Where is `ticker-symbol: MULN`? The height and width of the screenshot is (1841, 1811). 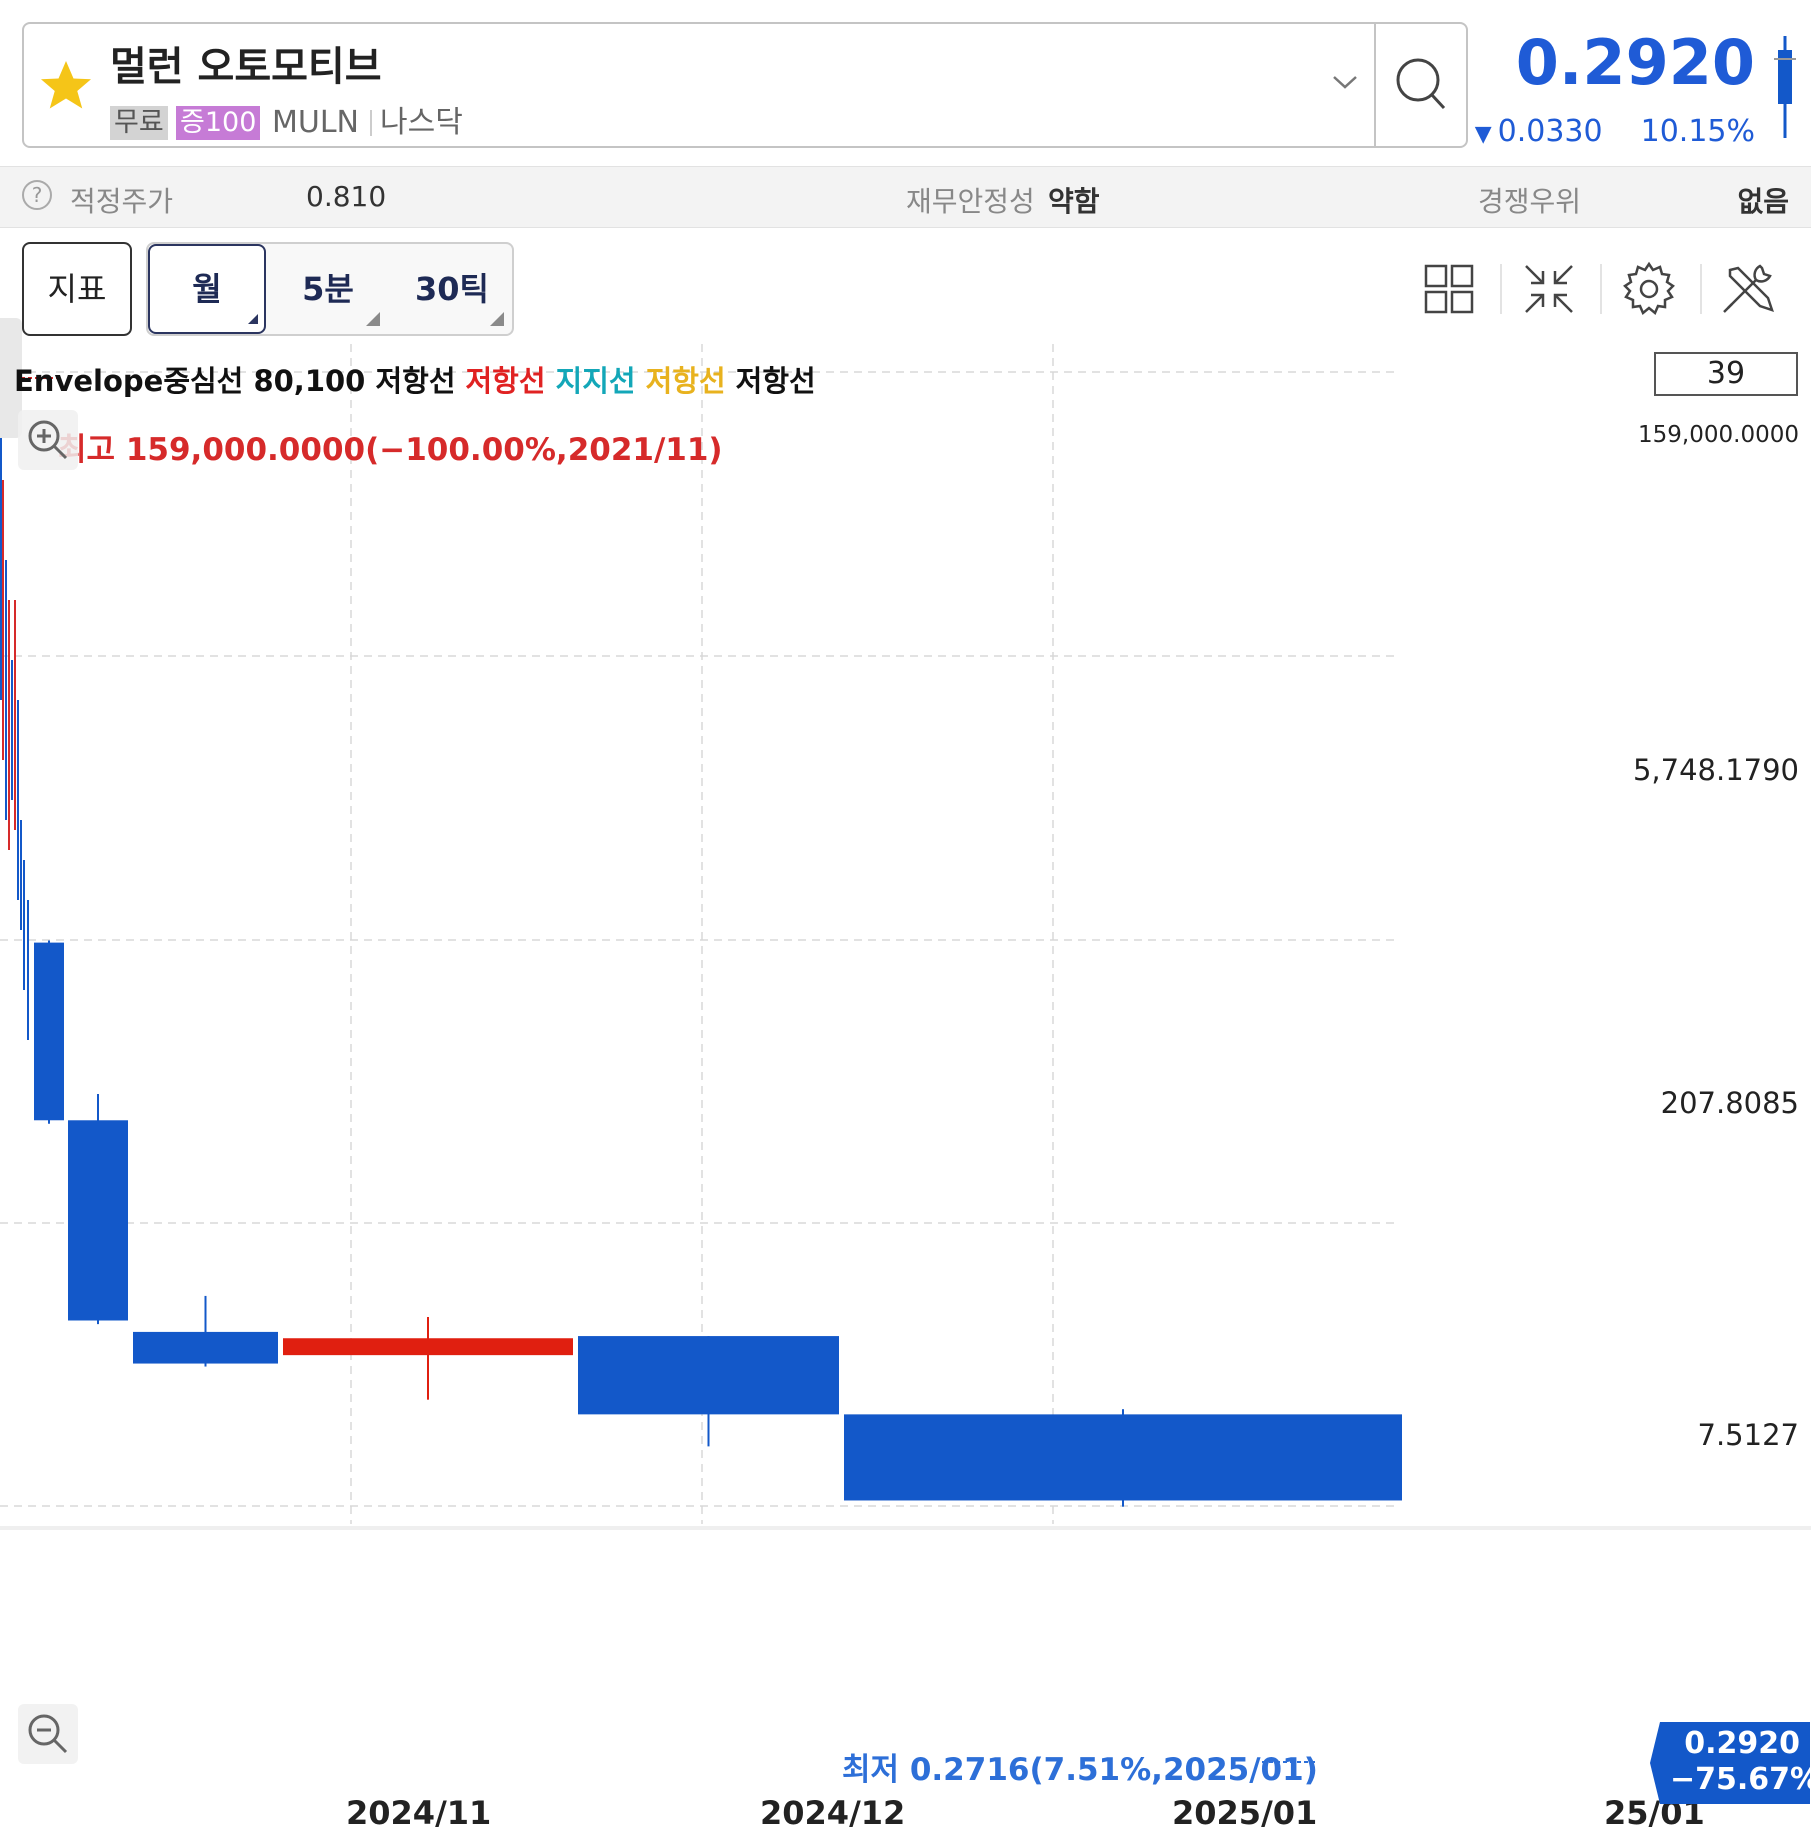 ticker-symbol: MULN is located at coordinates (315, 122).